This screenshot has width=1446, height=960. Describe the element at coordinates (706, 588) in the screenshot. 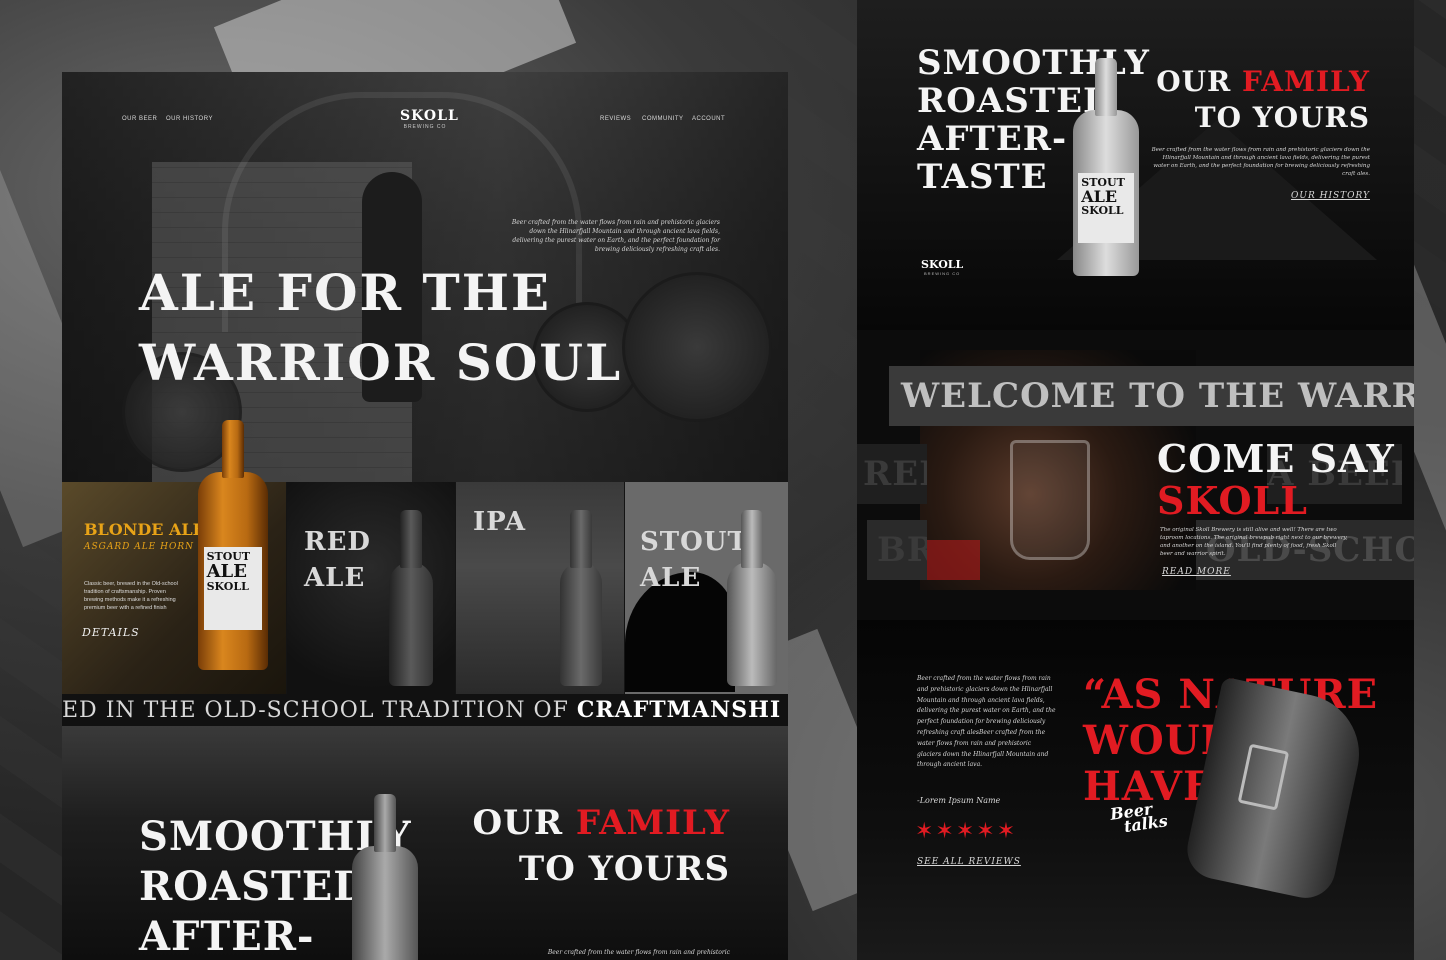

I see `product-card-stout-ale: STOUT ALE` at that location.